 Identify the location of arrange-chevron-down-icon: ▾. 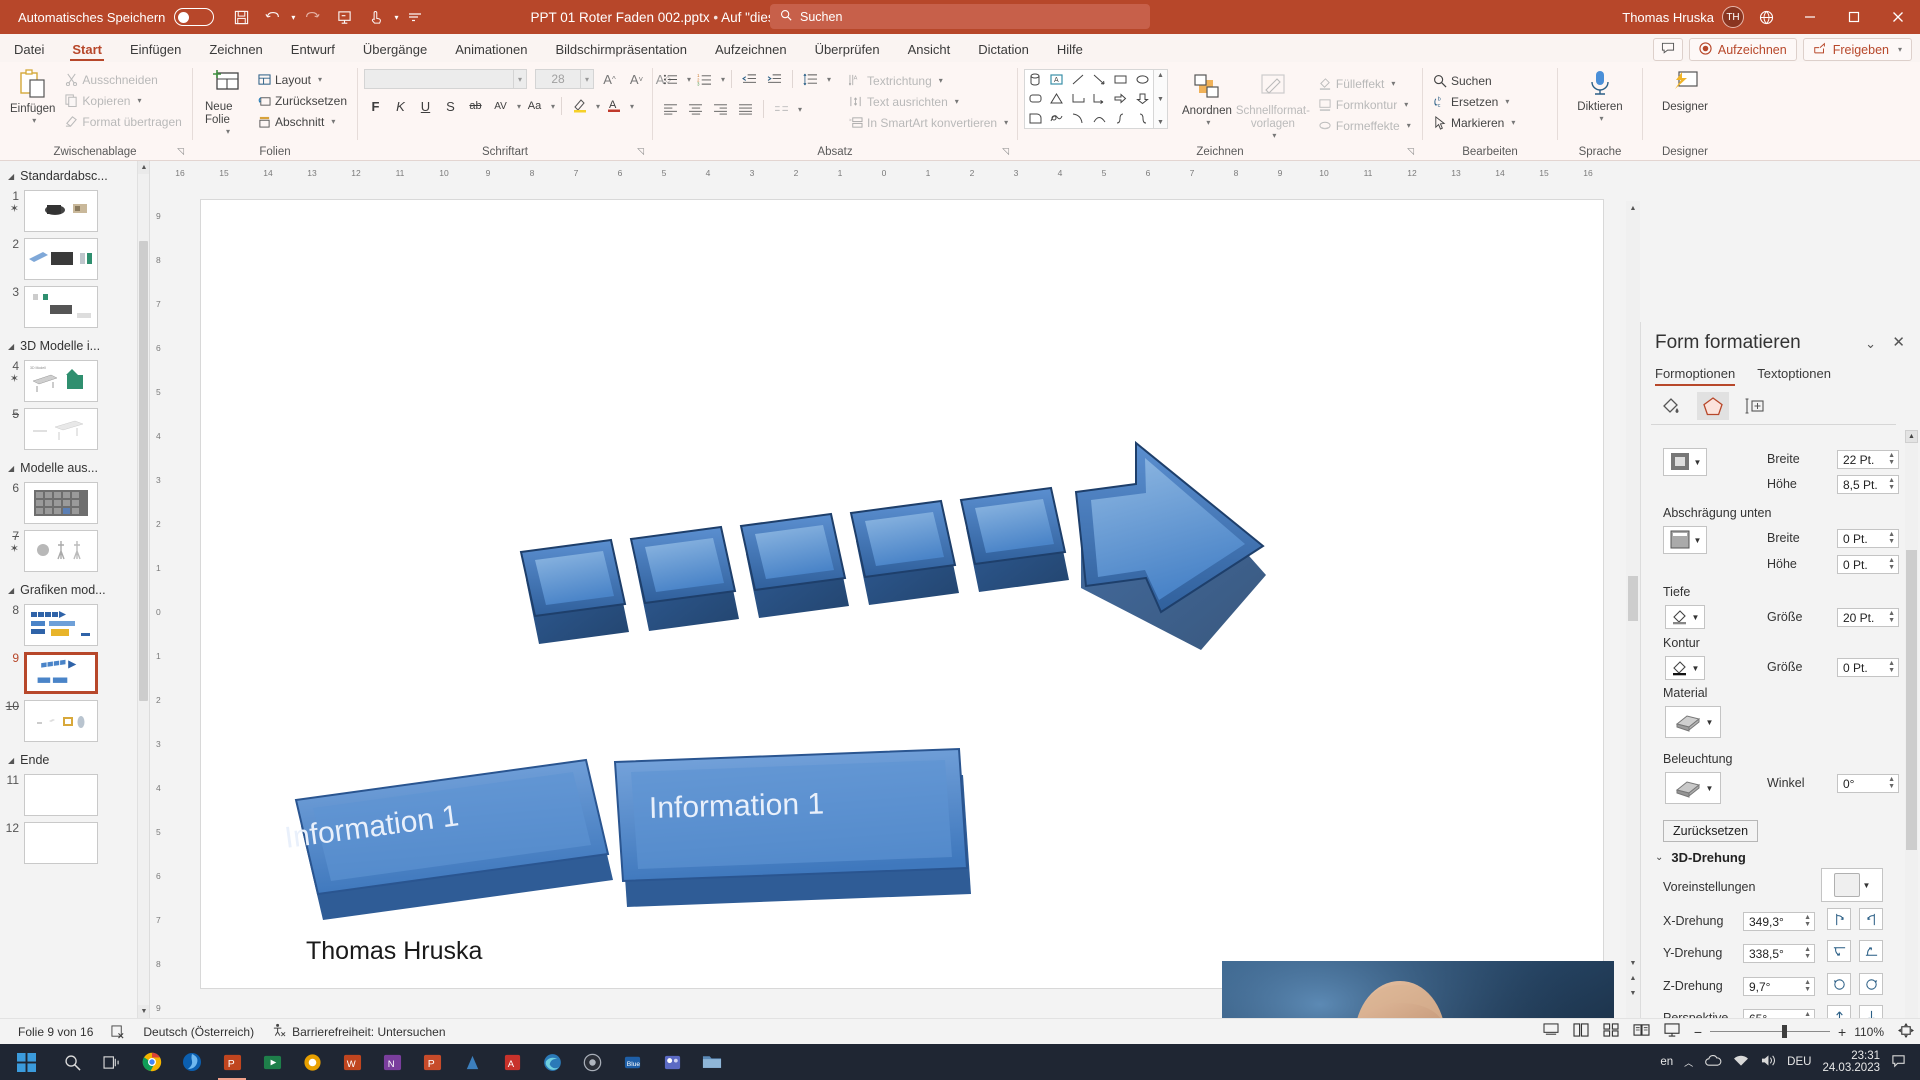
(1208, 122).